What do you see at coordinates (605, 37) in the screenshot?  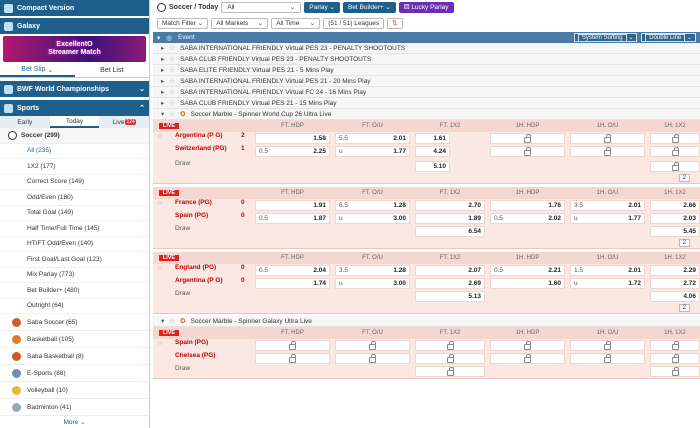 I see `system-sorting-select: System Sorting ⌄` at bounding box center [605, 37].